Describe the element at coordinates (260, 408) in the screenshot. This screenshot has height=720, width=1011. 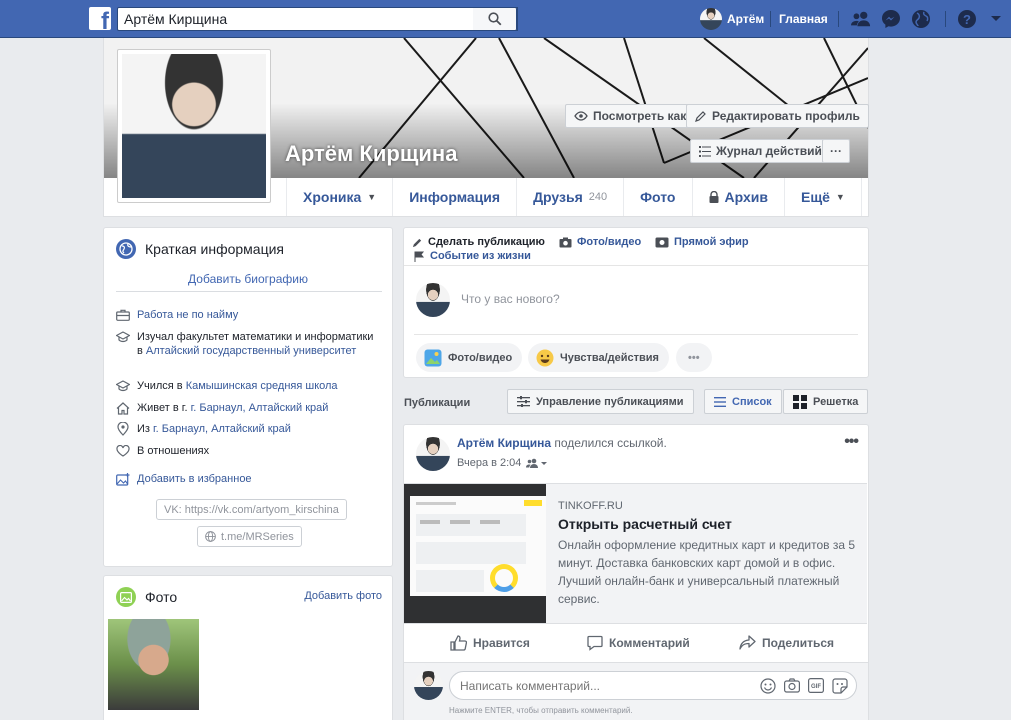
I see `lives-link: г. Барнаул, Алтайский край` at that location.